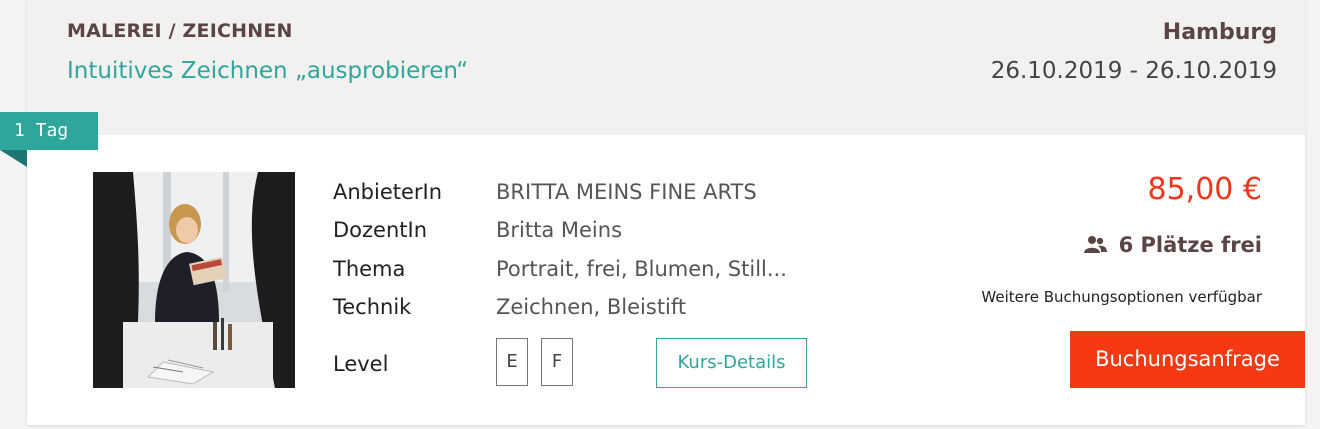 The width and height of the screenshot is (1320, 429). I want to click on booking-options-note: Weitere Buchungsoptionen verfügbar, so click(1121, 297).